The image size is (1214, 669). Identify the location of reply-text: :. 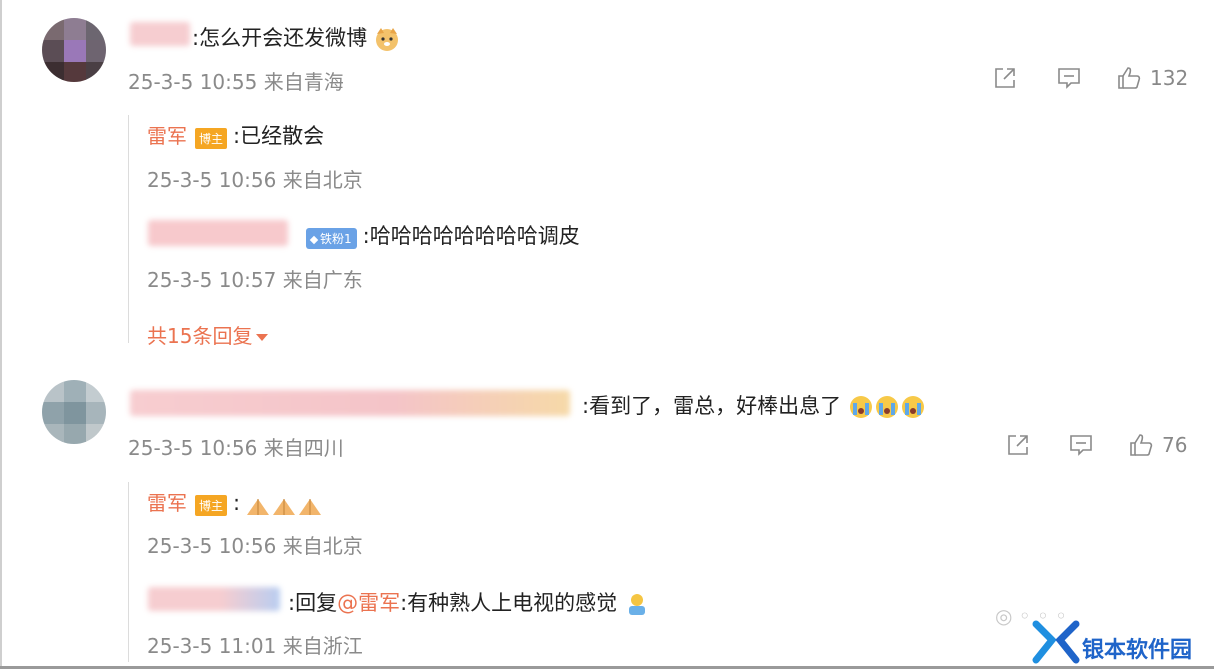
(237, 503).